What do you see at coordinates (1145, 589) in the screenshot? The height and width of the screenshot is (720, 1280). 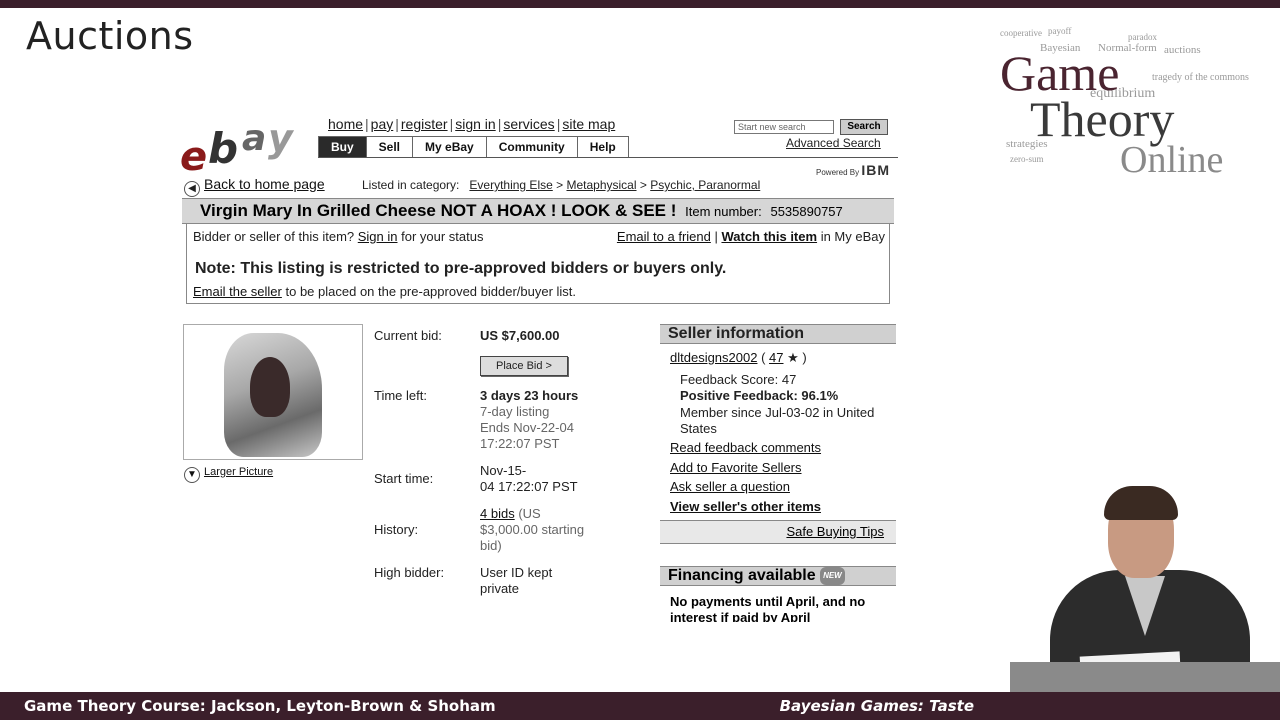 I see `lecturer-video` at bounding box center [1145, 589].